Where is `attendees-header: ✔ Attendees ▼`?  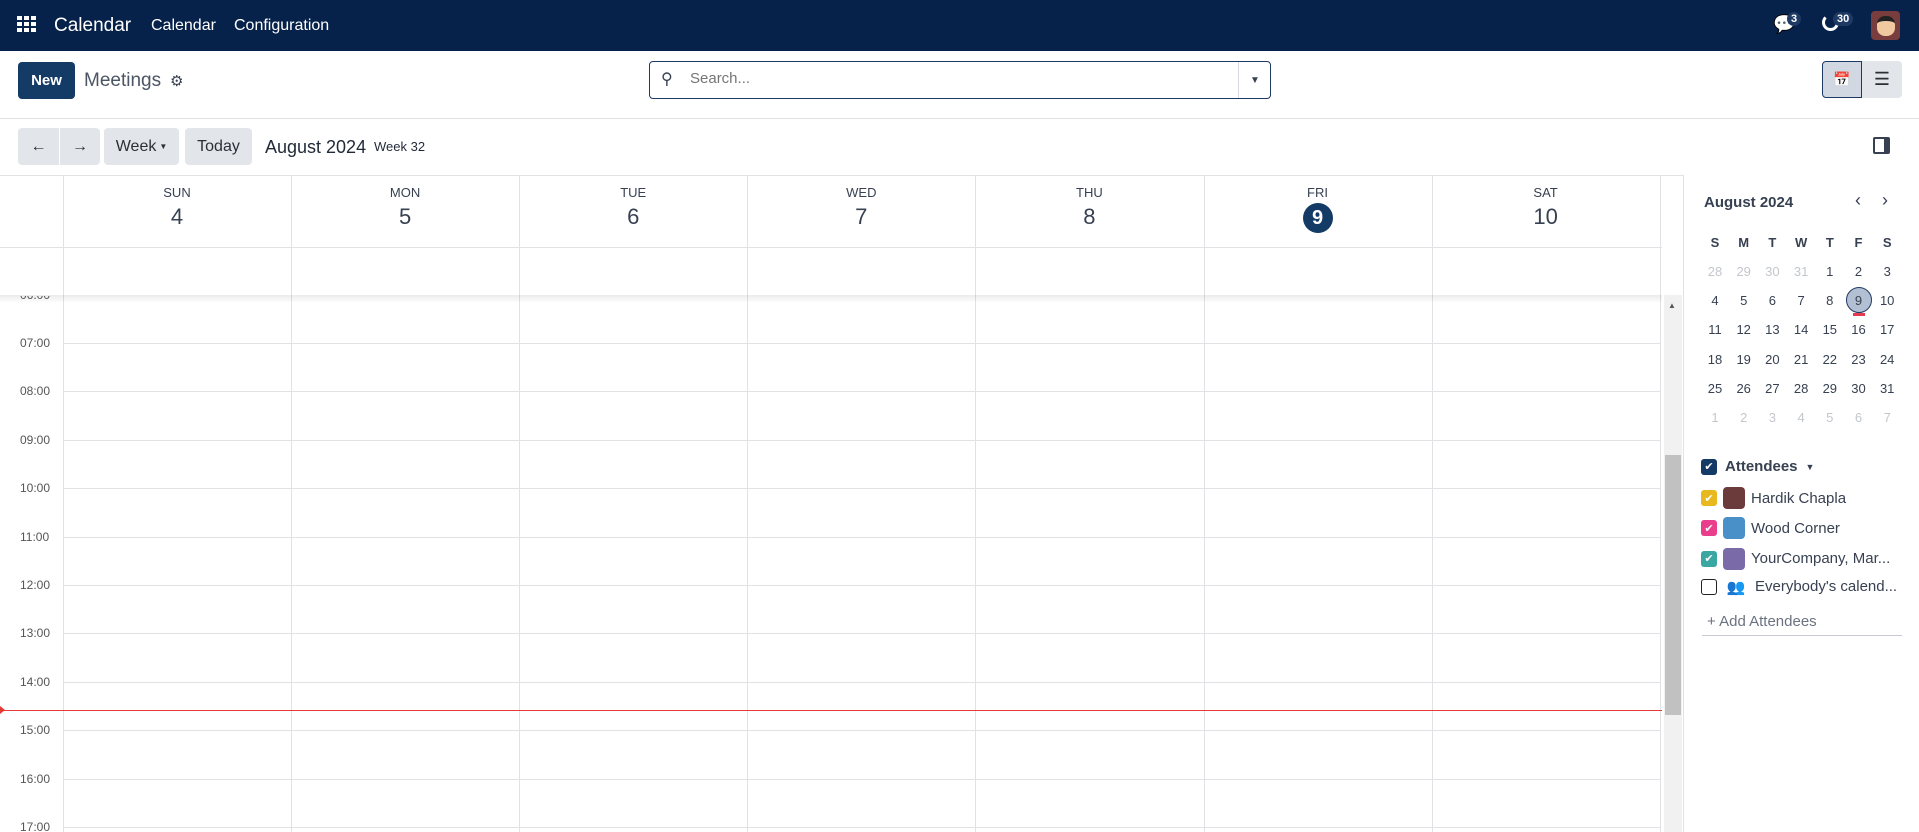 attendees-header: ✔ Attendees ▼ is located at coordinates (1757, 466).